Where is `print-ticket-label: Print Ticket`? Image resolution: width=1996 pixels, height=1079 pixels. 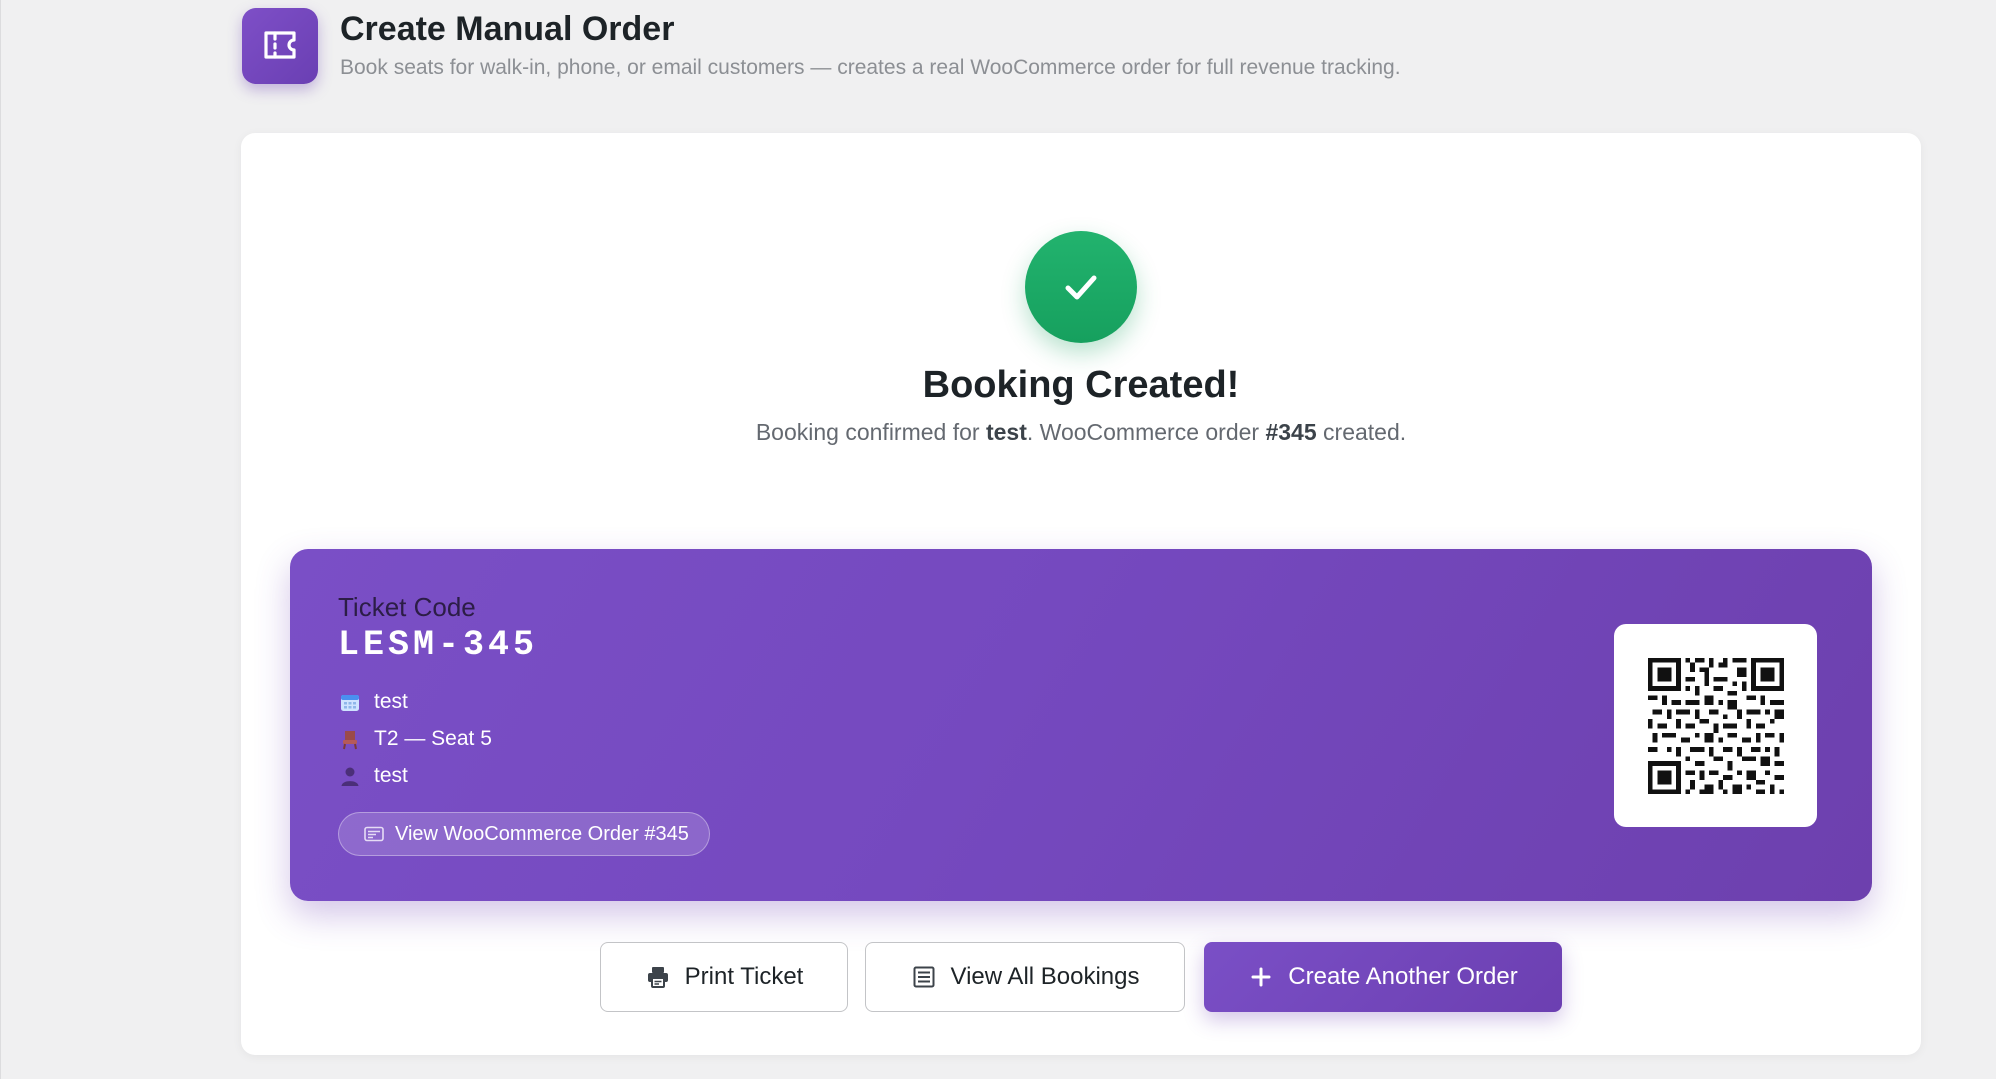 print-ticket-label: Print Ticket is located at coordinates (744, 976).